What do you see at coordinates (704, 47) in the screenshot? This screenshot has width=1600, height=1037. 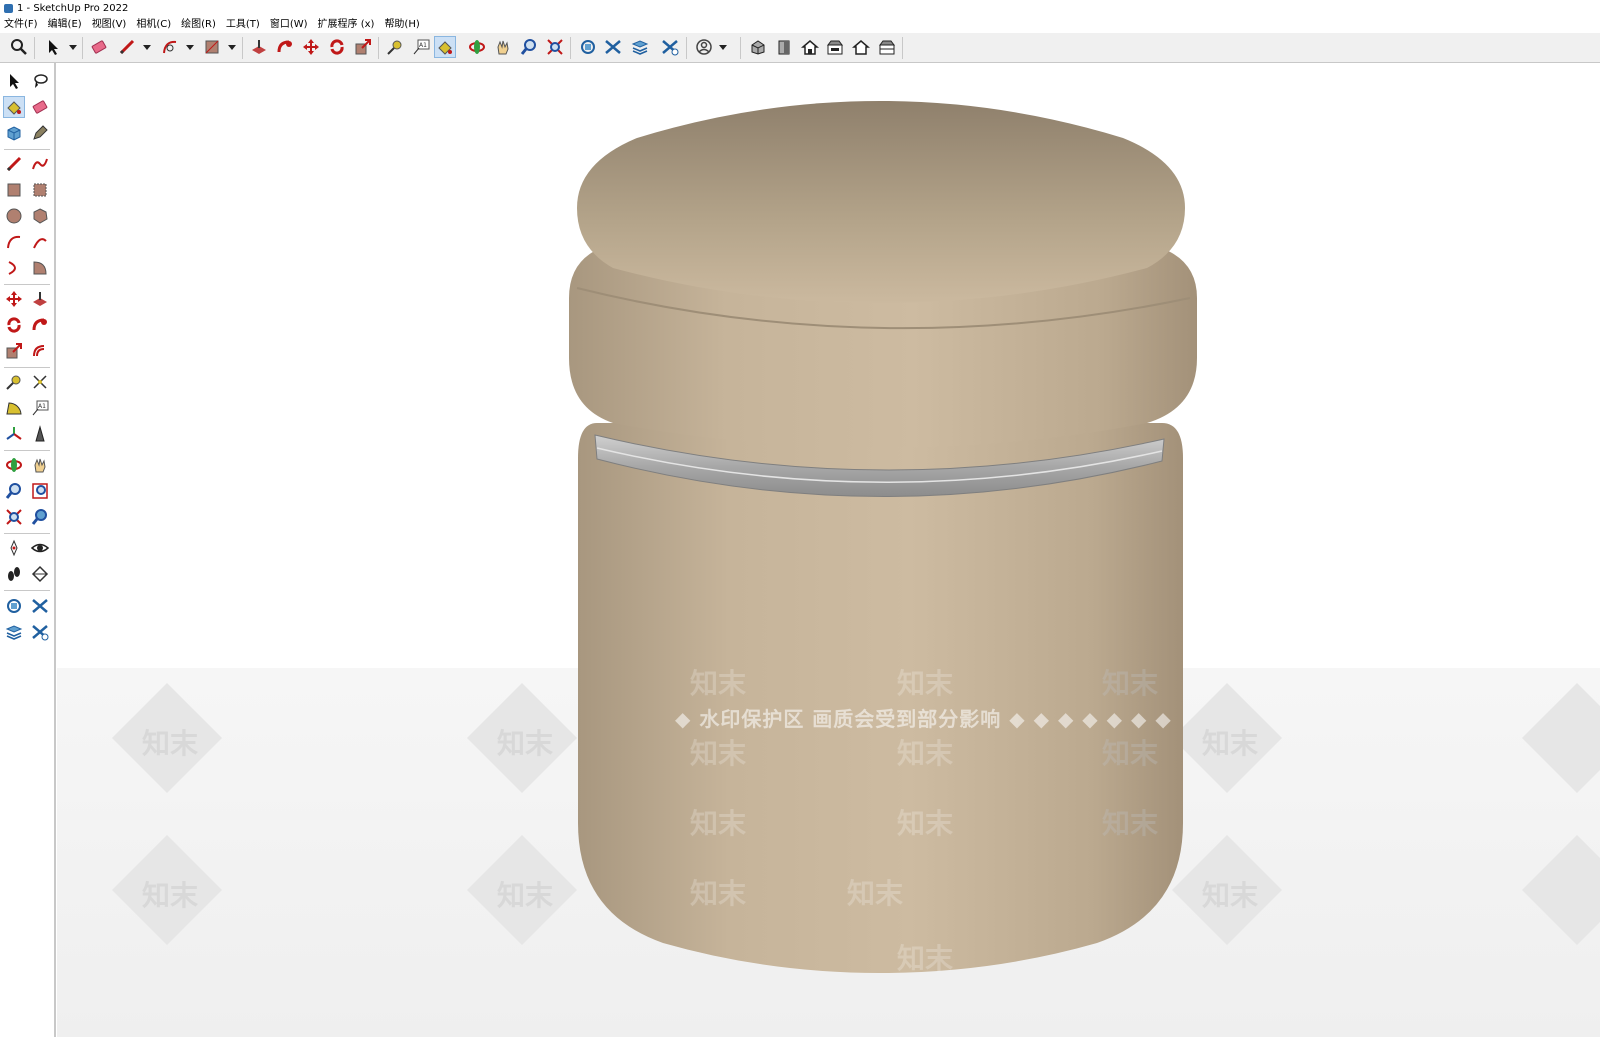 I see `account-icon` at bounding box center [704, 47].